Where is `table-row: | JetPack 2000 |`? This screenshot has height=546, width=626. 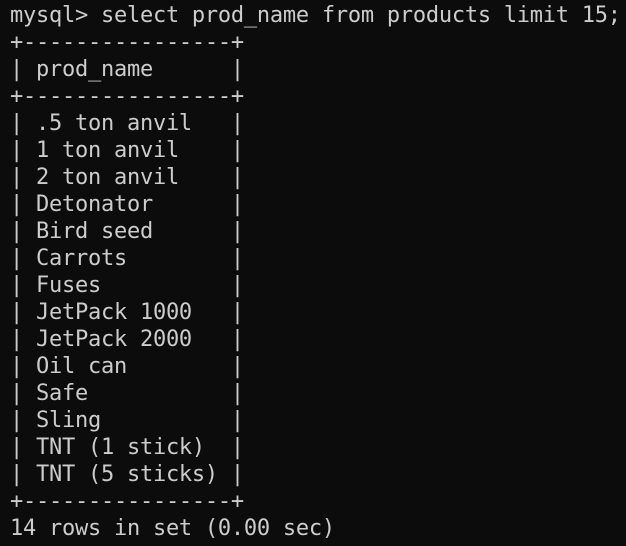 table-row: | JetPack 2000 | is located at coordinates (127, 339).